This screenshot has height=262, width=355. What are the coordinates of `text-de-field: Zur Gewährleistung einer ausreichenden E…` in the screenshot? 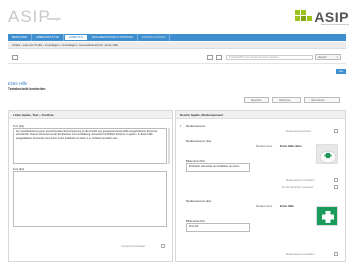 It's located at (90, 146).